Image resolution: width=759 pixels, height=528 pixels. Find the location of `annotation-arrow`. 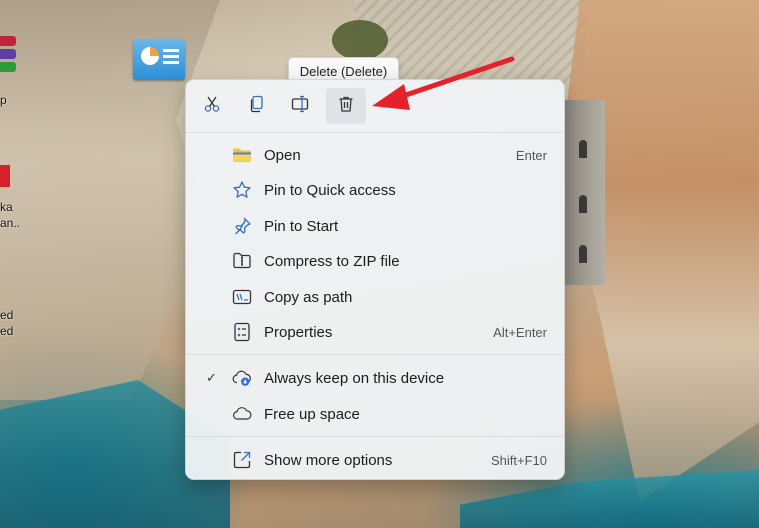

annotation-arrow is located at coordinates (443, 83).